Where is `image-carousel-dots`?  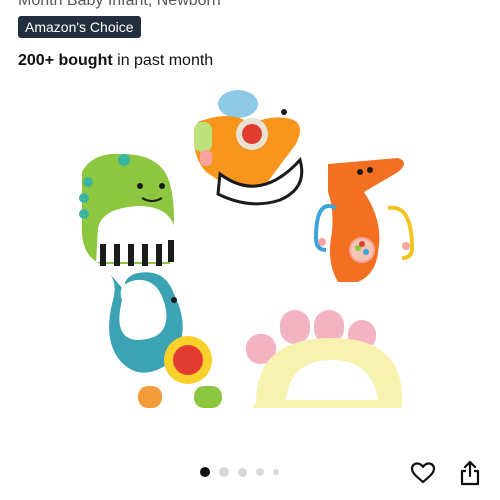
image-carousel-dots is located at coordinates (239, 472).